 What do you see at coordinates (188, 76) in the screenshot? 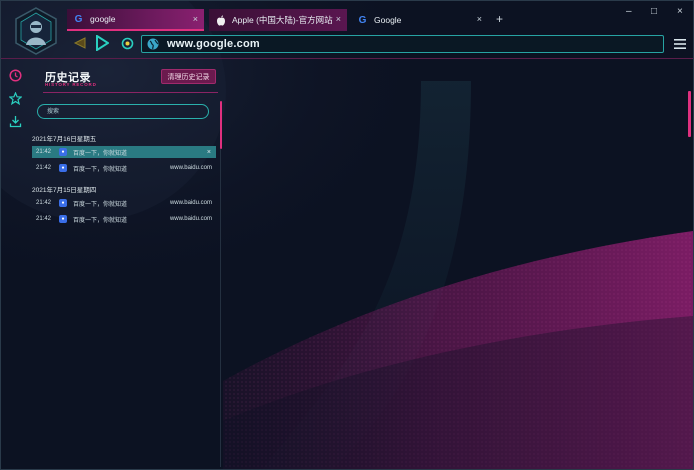
I see `clear-history-button: 清理历史记录` at bounding box center [188, 76].